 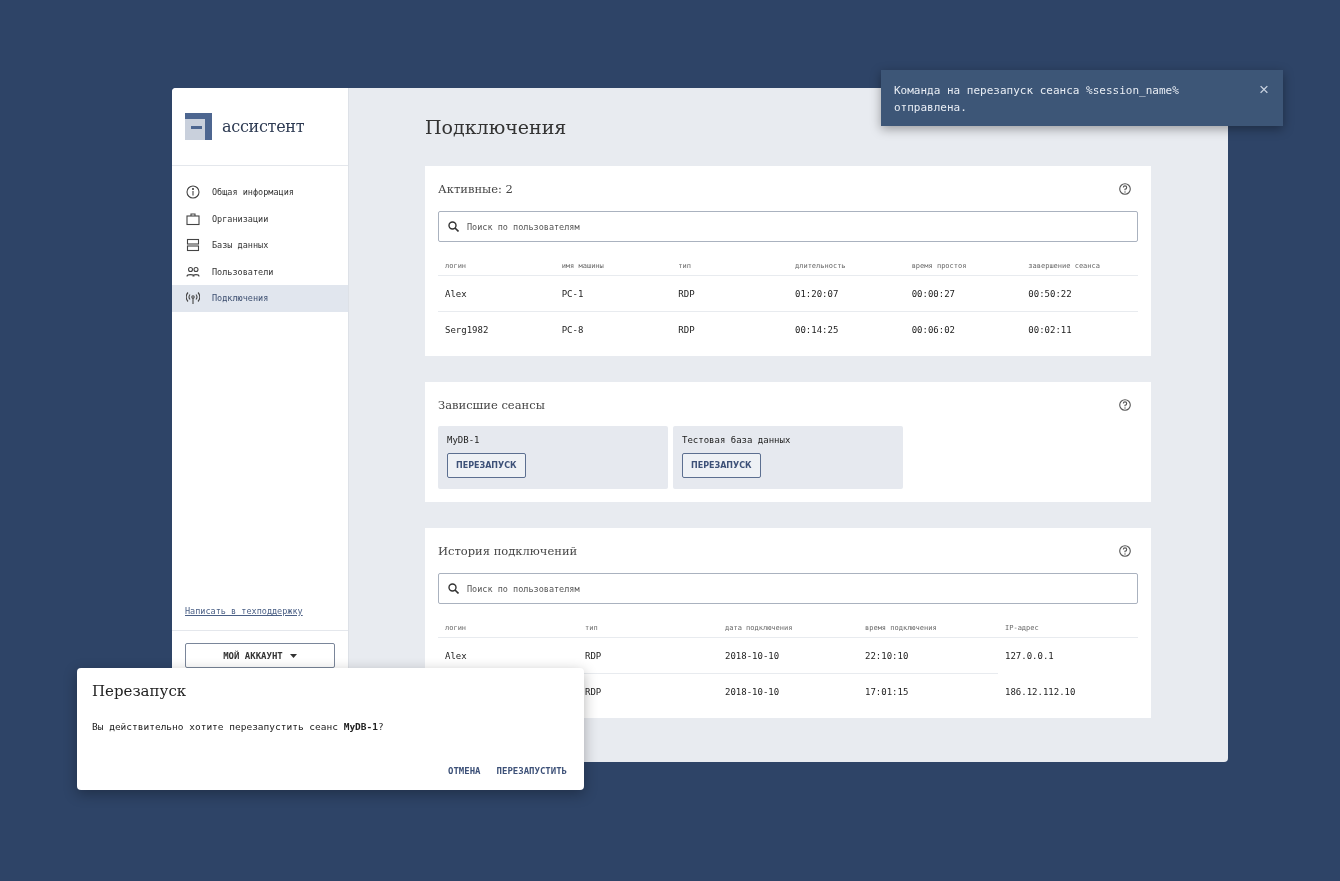 I want to click on database-icon, so click(x=193, y=245).